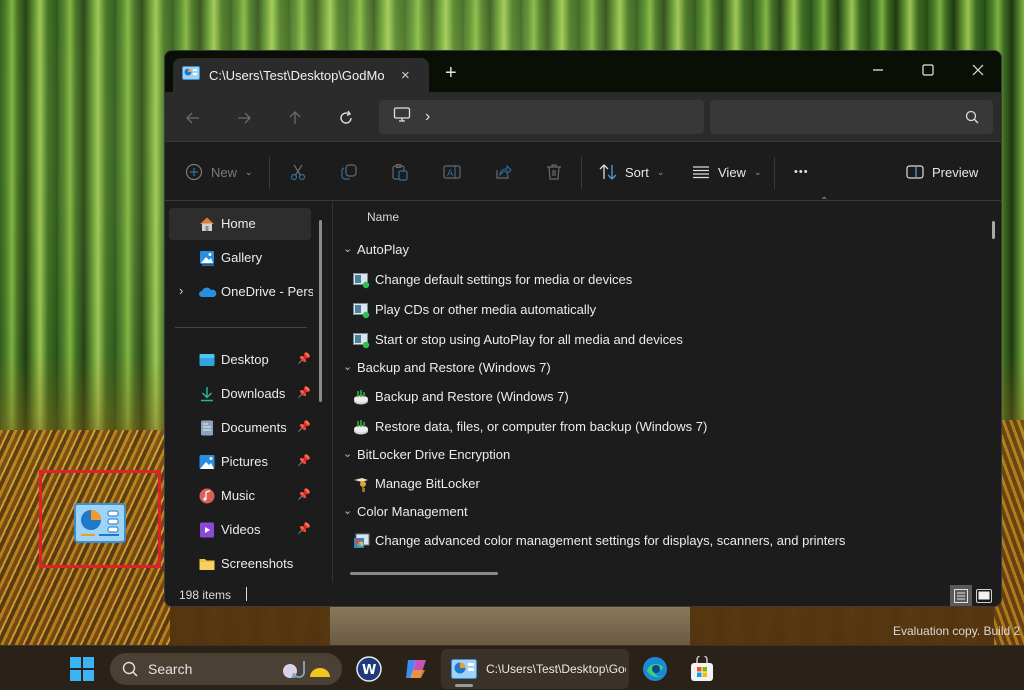 The height and width of the screenshot is (690, 1024). I want to click on up-button, so click(295, 118).